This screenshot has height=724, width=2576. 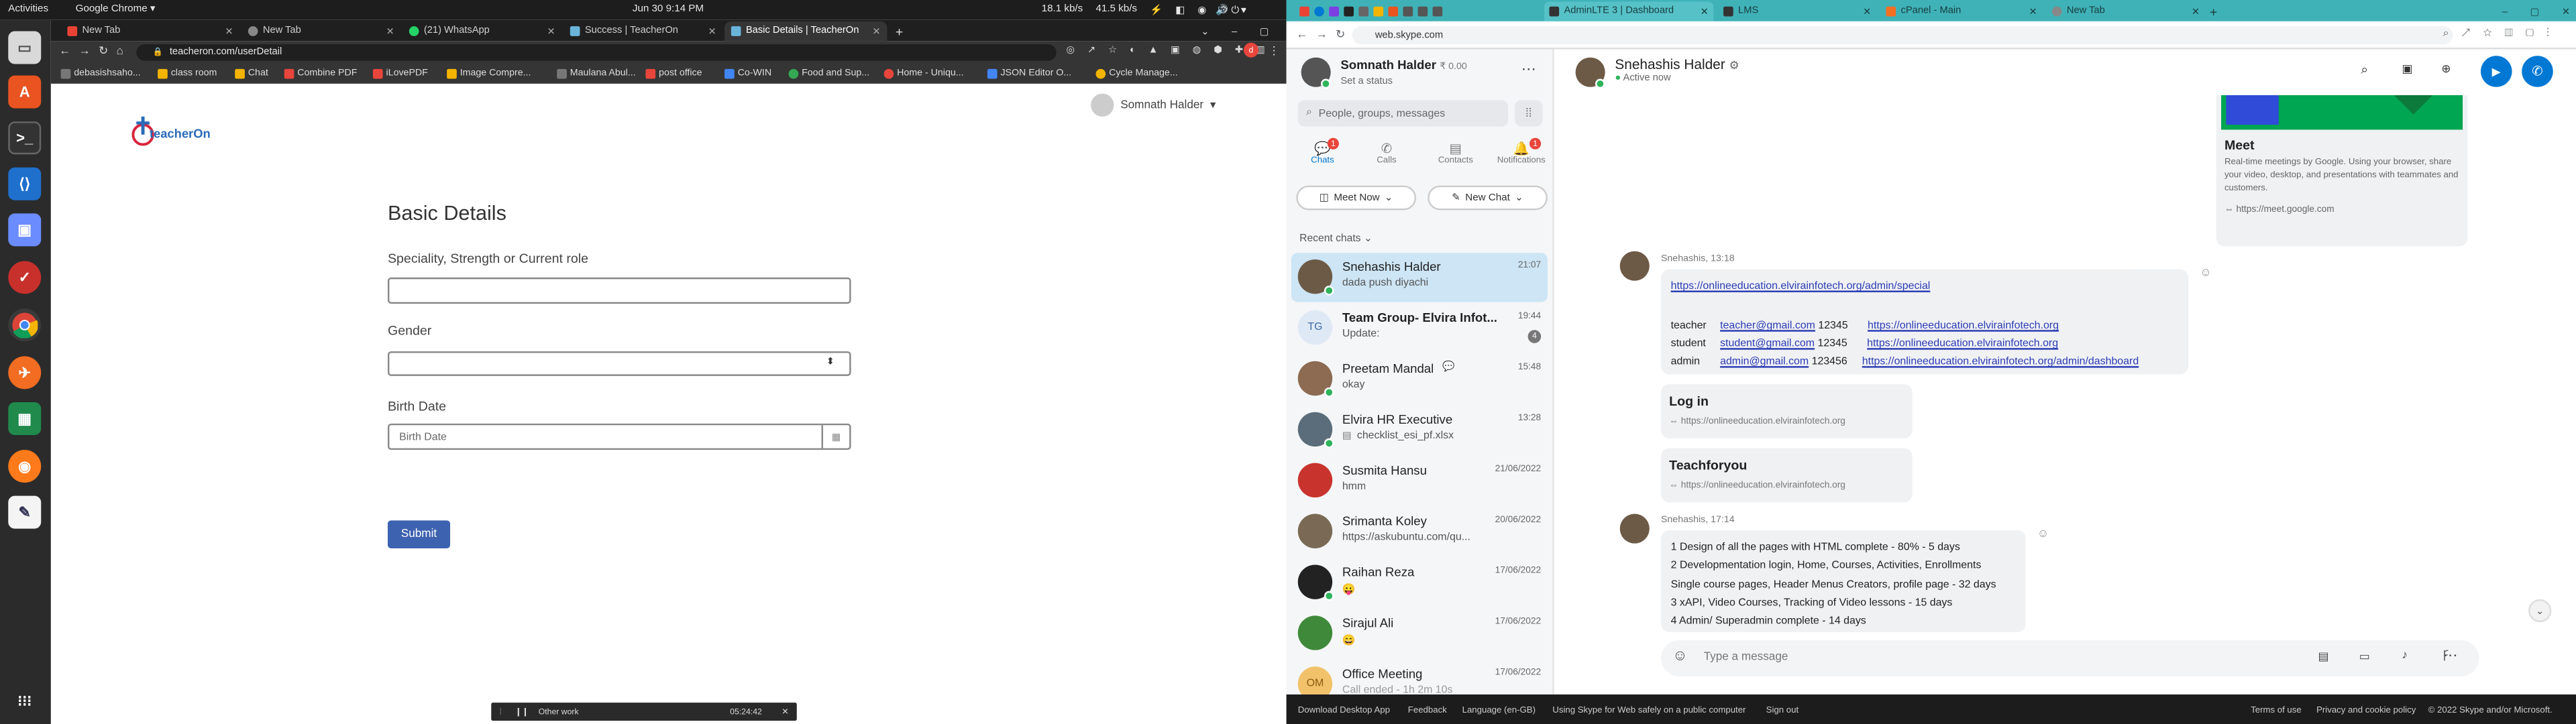 What do you see at coordinates (400, 73) in the screenshot?
I see `bookmark: iLovePDF` at bounding box center [400, 73].